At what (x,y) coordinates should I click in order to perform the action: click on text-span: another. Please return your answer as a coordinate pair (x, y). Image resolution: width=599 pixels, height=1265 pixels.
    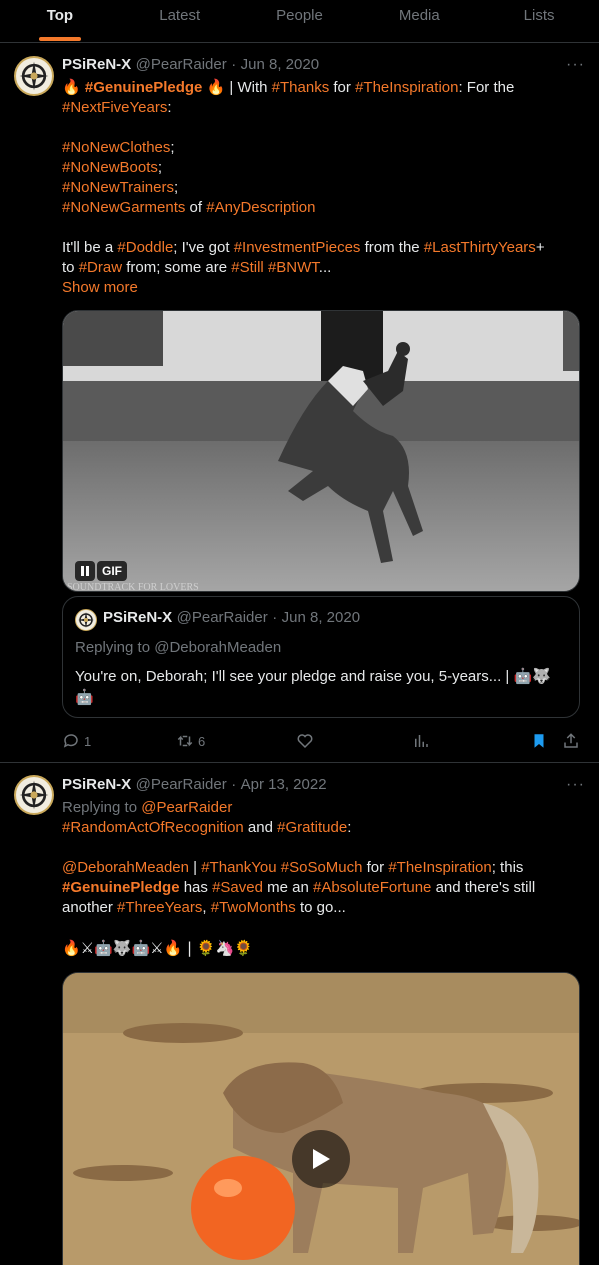
    Looking at the image, I should click on (90, 907).